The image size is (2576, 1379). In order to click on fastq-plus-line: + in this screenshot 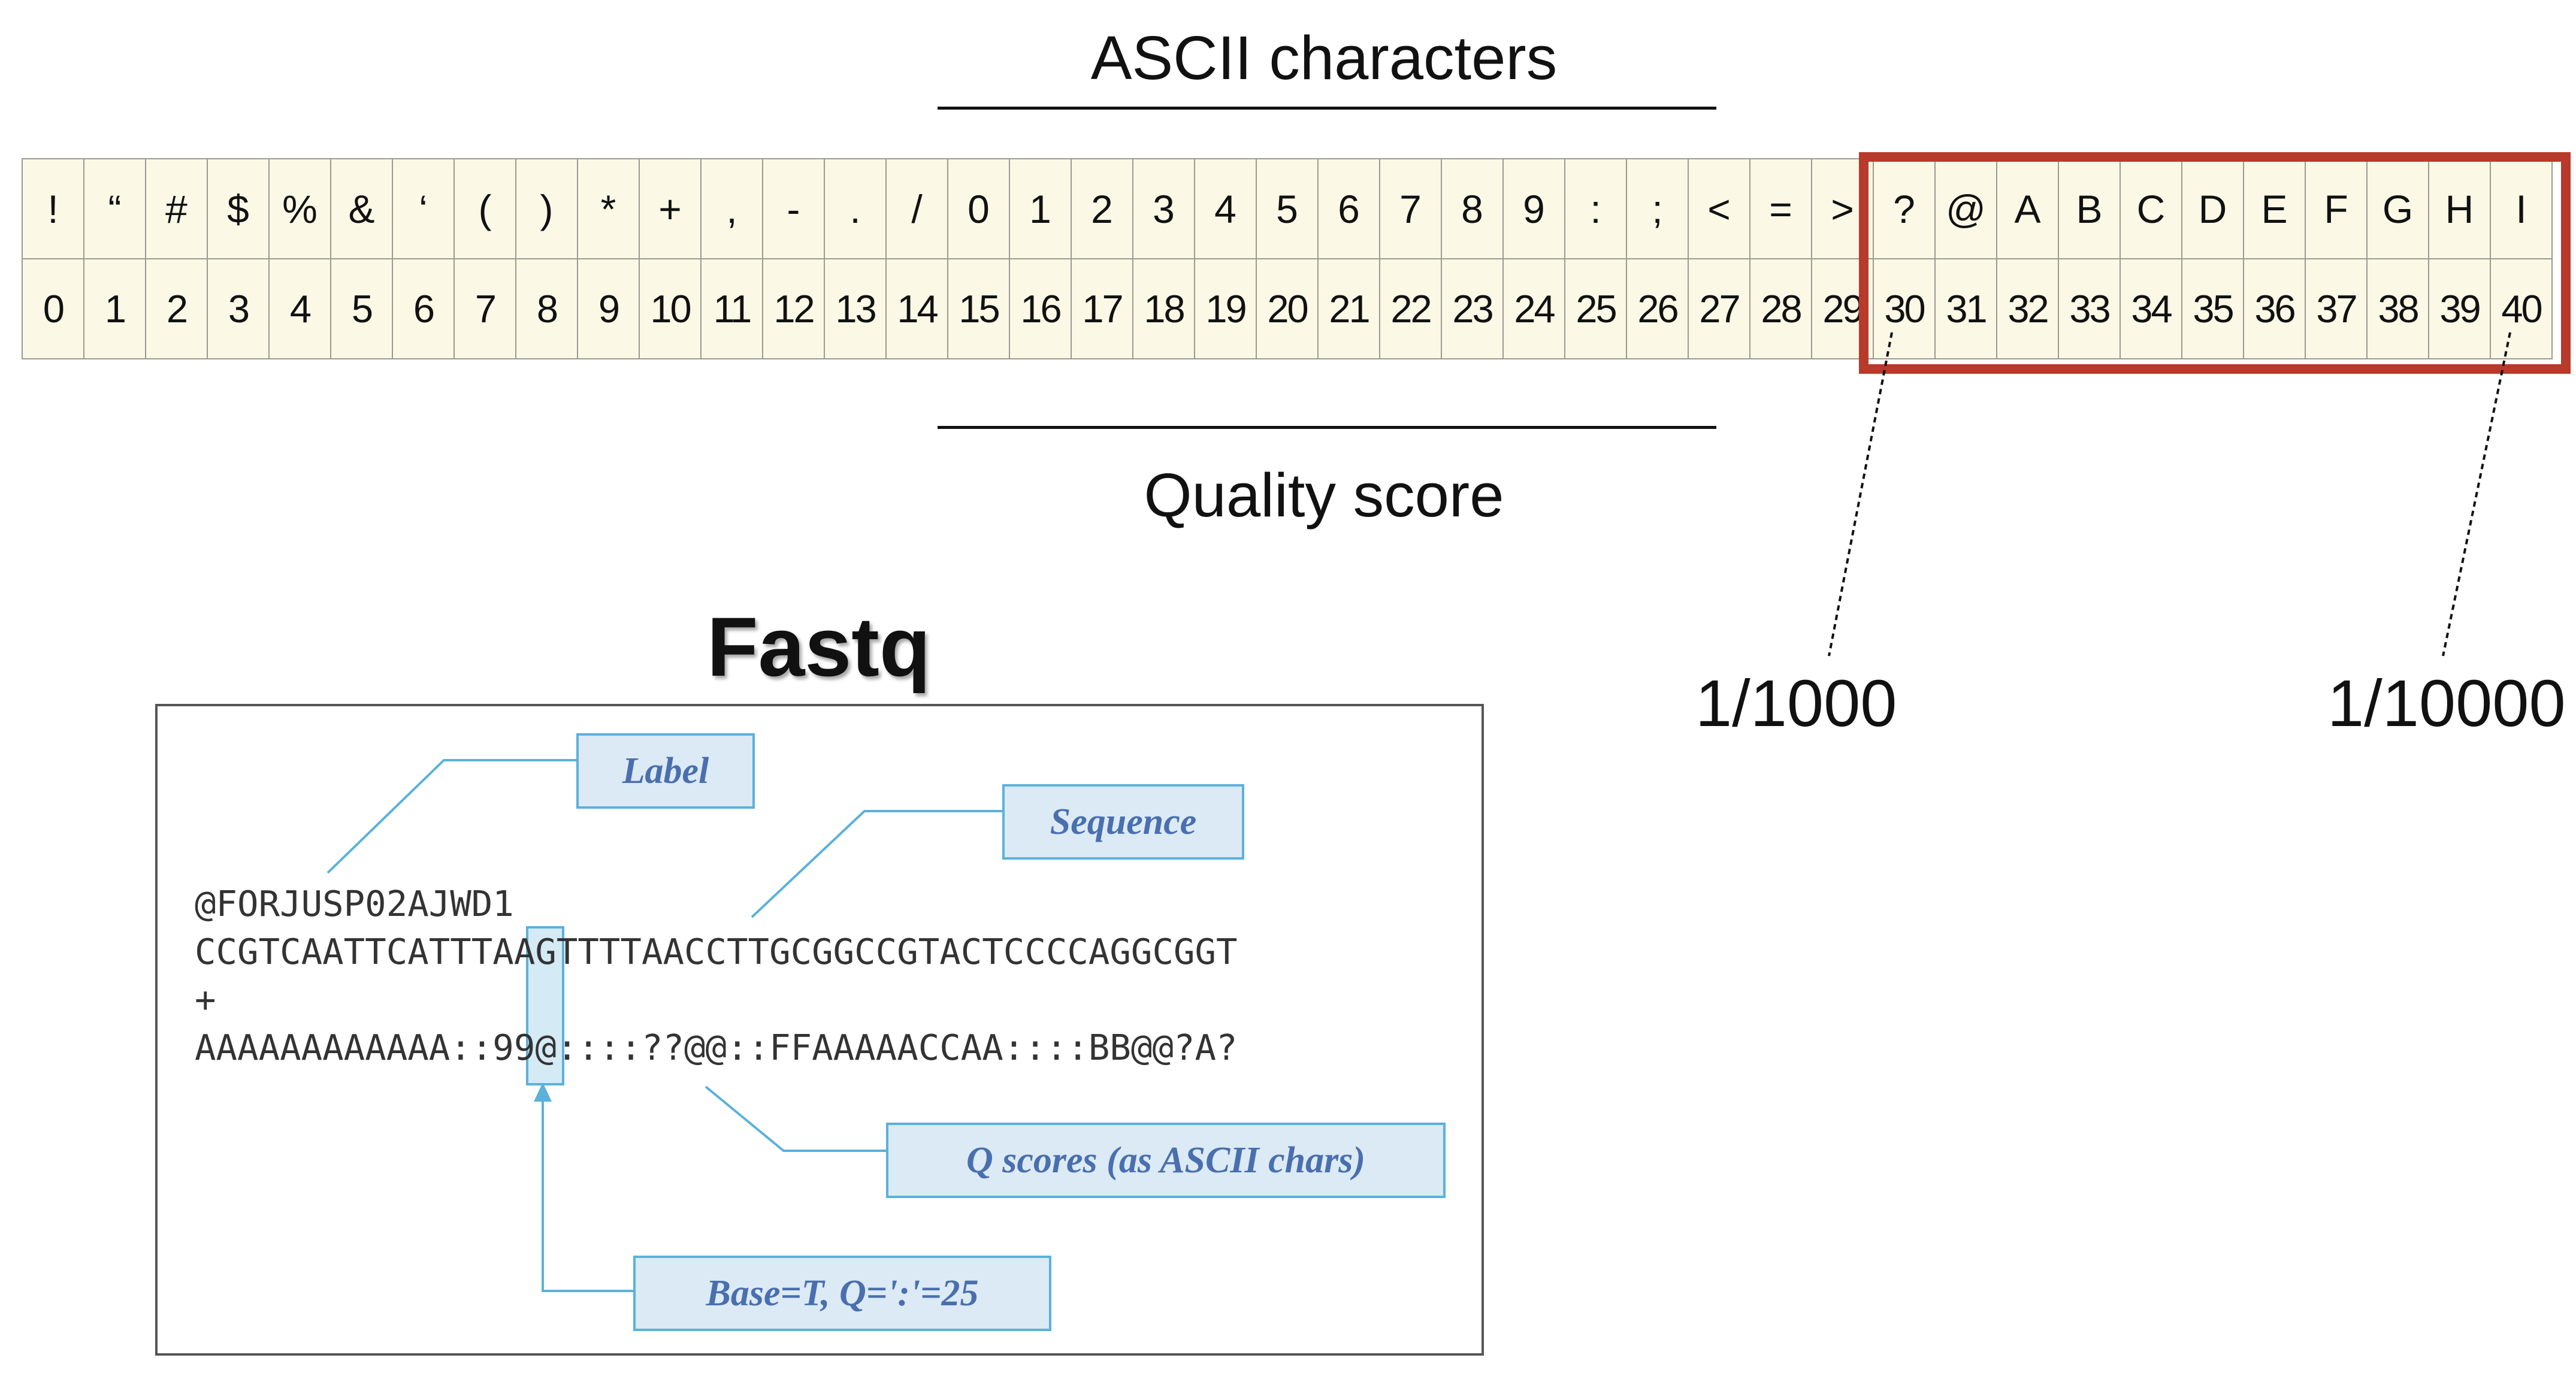, I will do `click(205, 999)`.